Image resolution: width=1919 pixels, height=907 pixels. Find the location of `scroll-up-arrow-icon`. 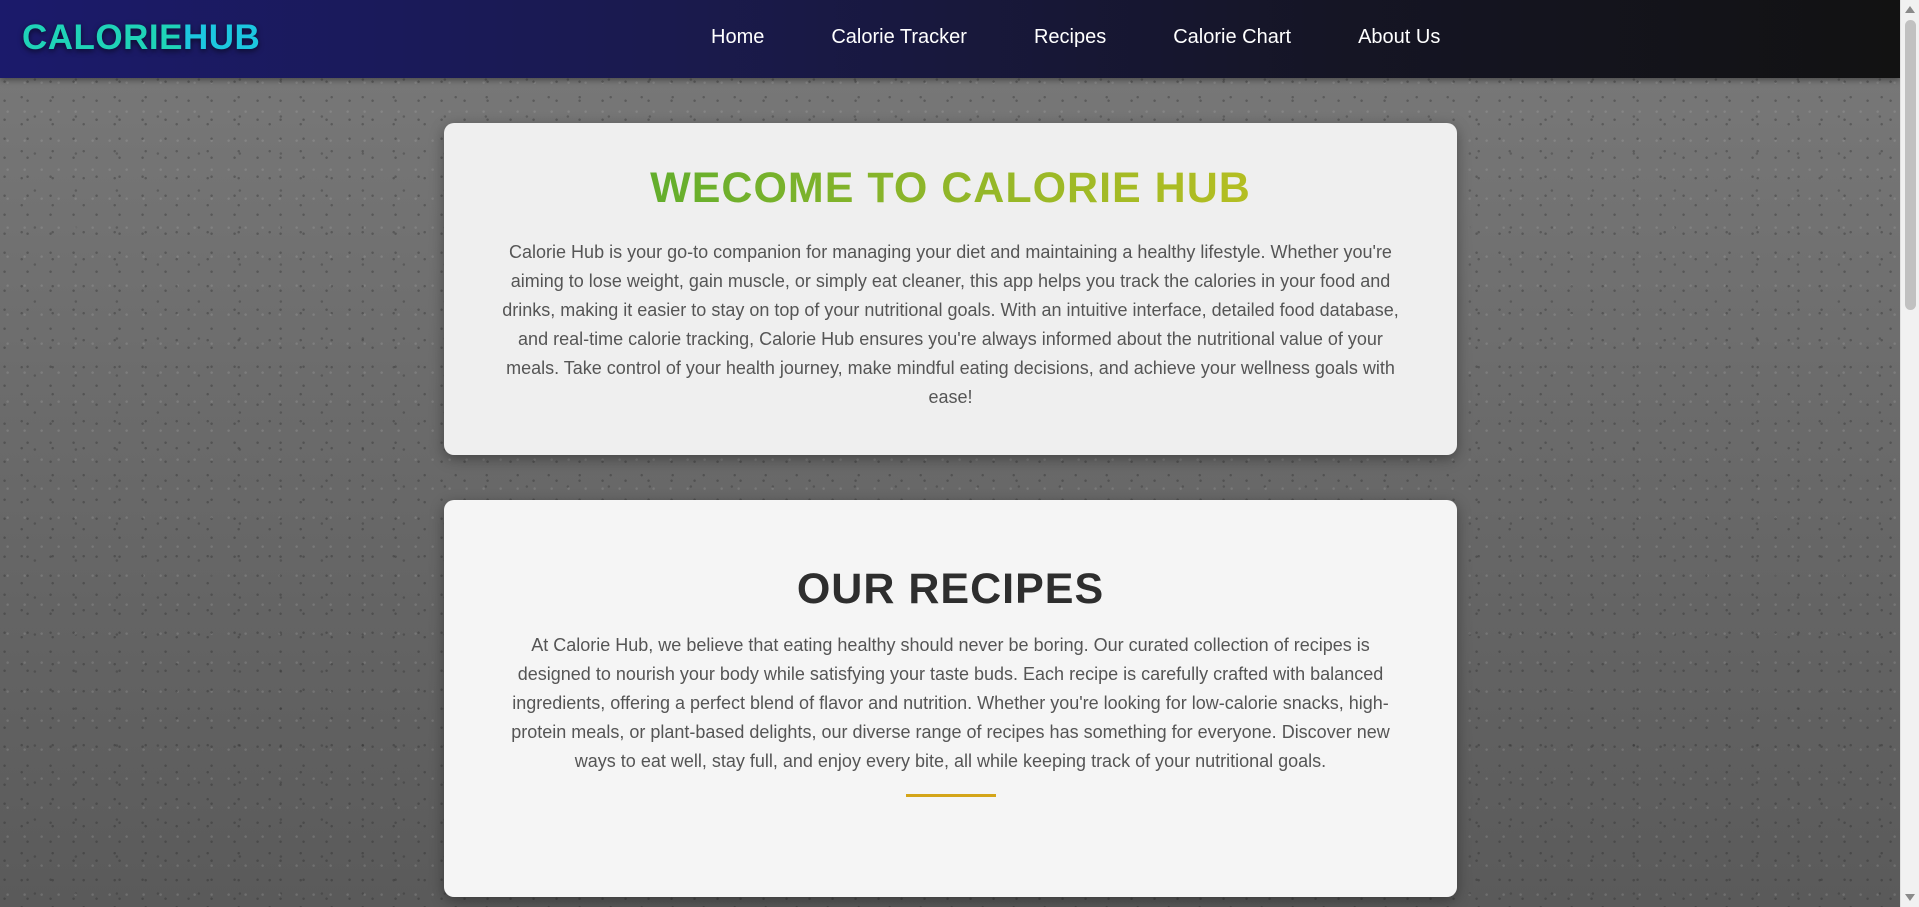

scroll-up-arrow-icon is located at coordinates (1910, 9).